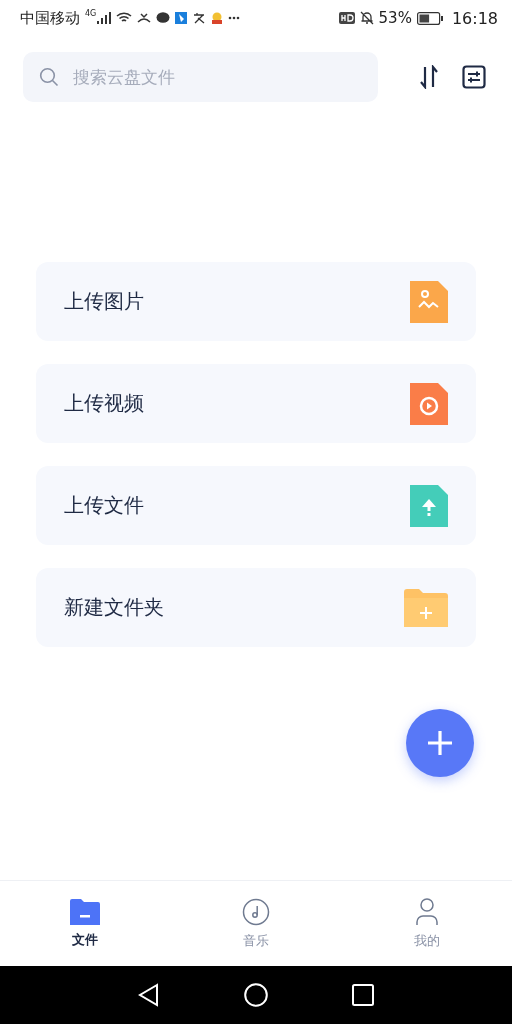  Describe the element at coordinates (163, 18) in the screenshot. I see `chat-bubble-icon` at that location.